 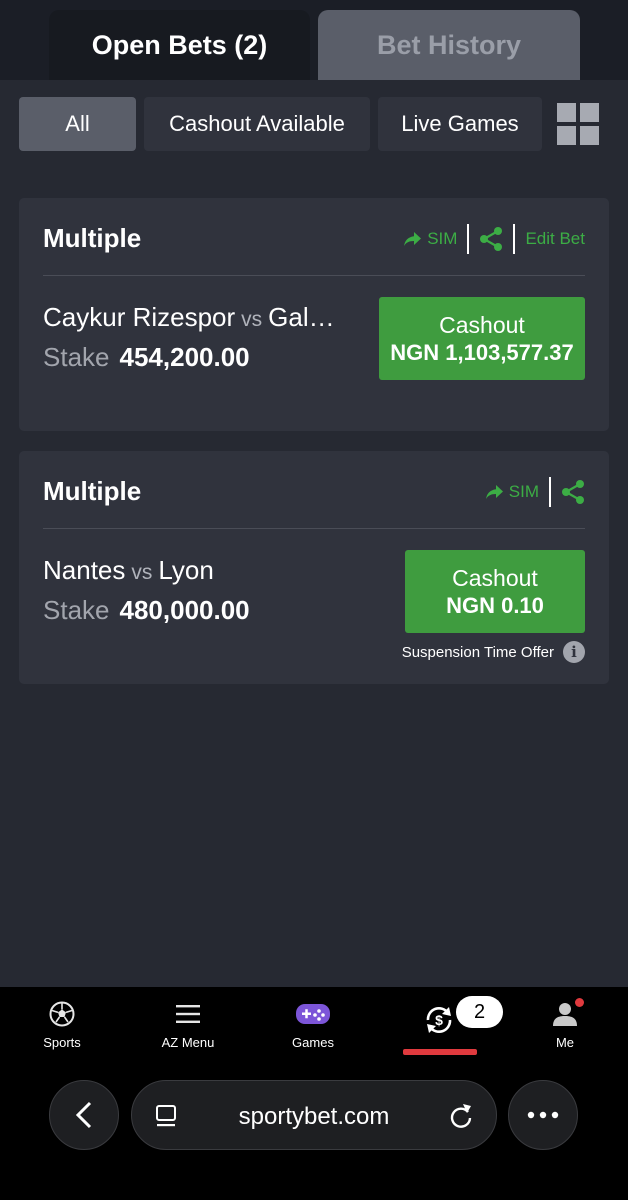 I want to click on stake-amount: 454,200.00, so click(x=184, y=357).